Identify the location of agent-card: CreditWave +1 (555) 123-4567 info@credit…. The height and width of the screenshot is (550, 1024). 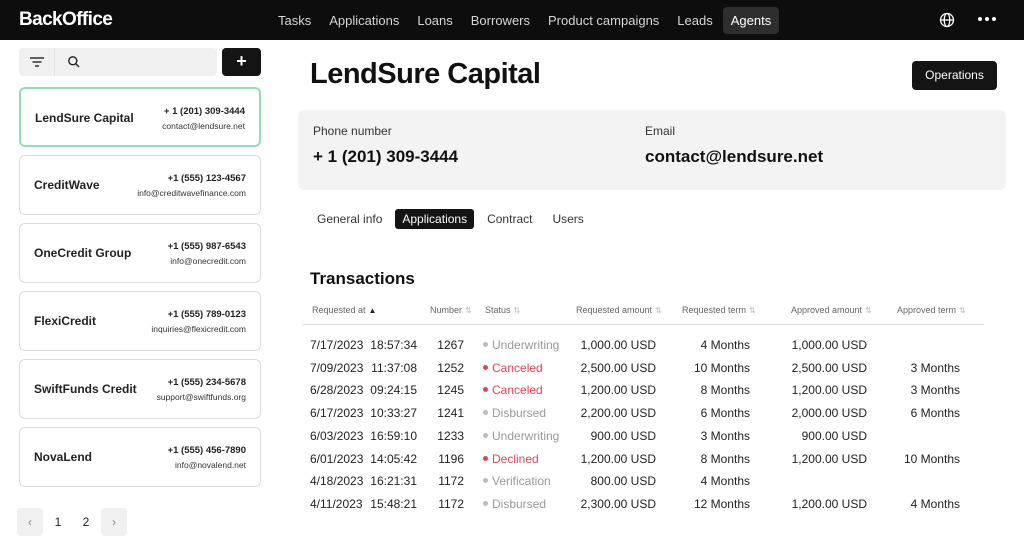
(140, 185).